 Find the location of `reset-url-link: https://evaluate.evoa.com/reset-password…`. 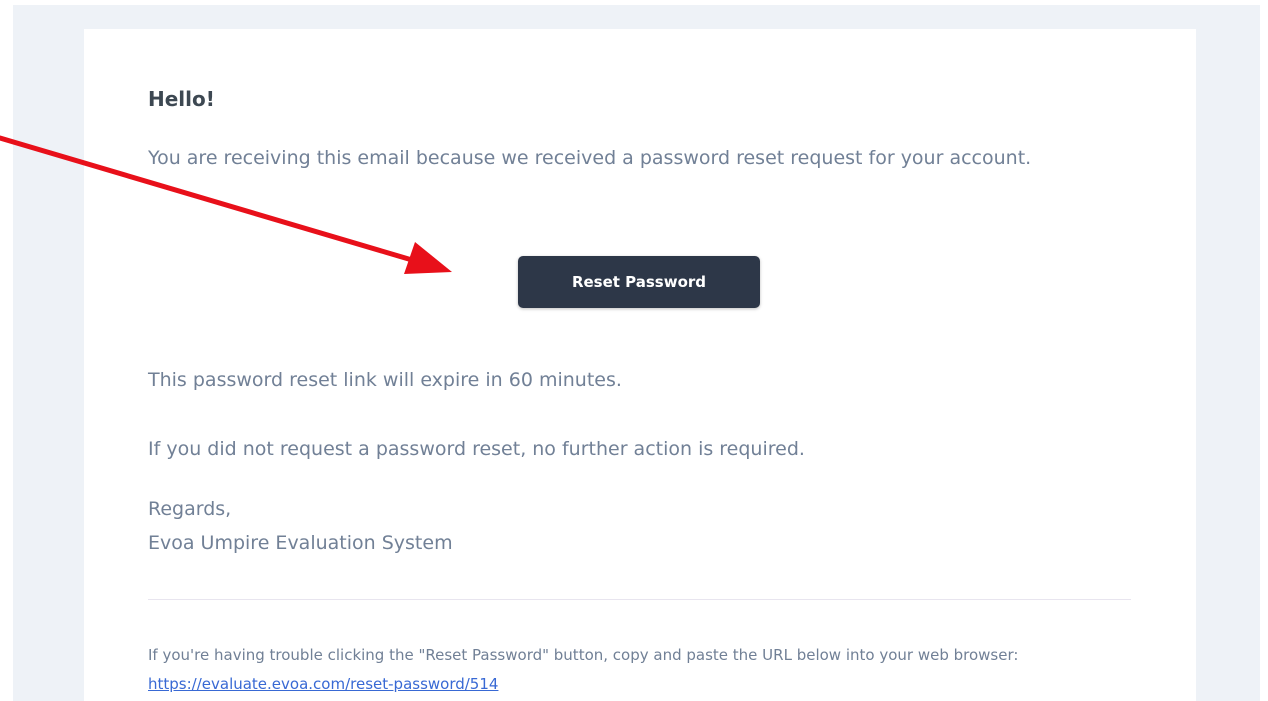

reset-url-link: https://evaluate.evoa.com/reset-password… is located at coordinates (323, 684).